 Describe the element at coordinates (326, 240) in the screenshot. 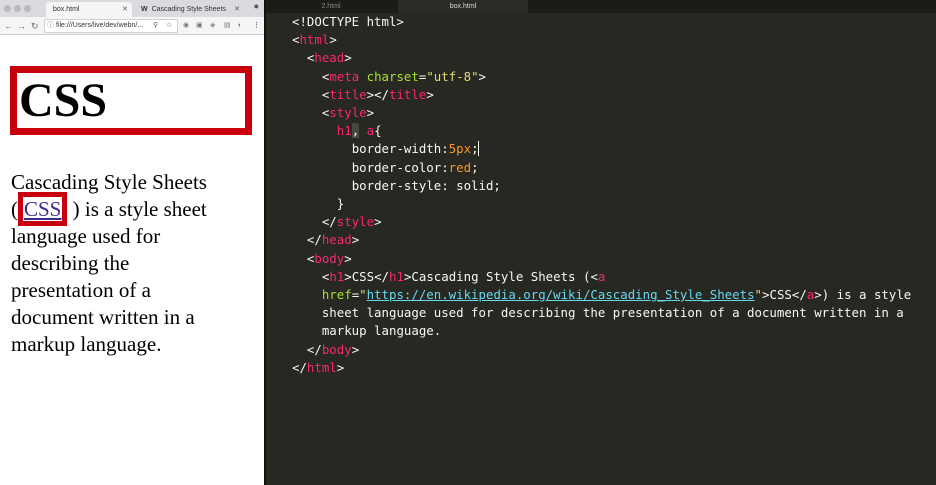

I see `code-line: </head>` at that location.